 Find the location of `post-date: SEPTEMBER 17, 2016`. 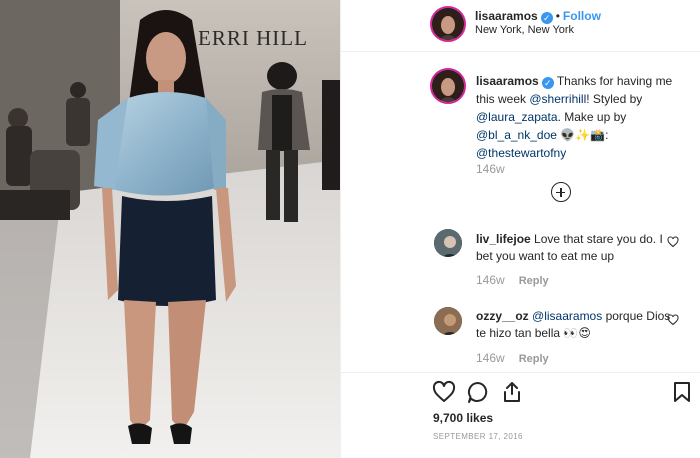

post-date: SEPTEMBER 17, 2016 is located at coordinates (478, 436).